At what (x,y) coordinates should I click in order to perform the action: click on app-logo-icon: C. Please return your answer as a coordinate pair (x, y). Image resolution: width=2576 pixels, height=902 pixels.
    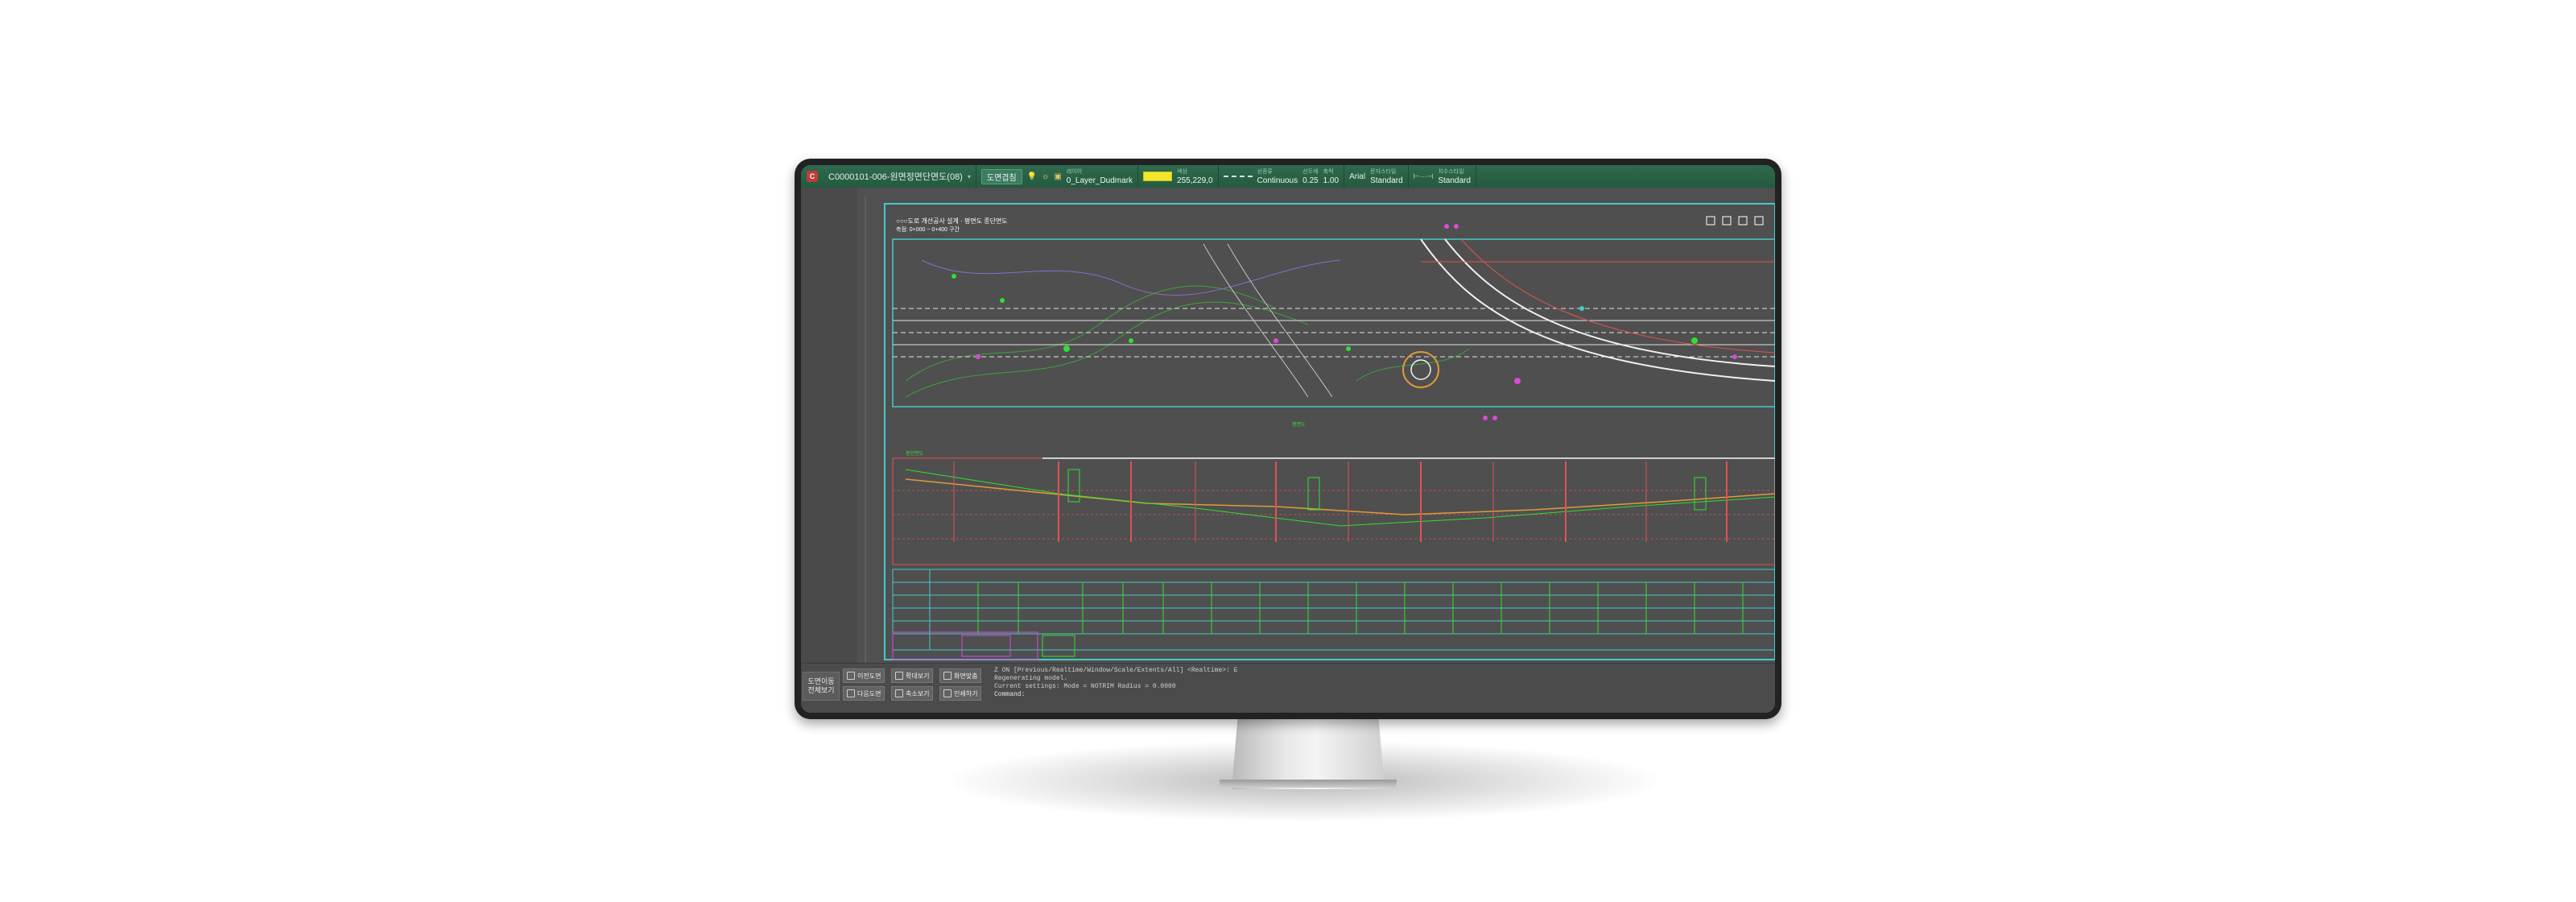
    Looking at the image, I should click on (812, 176).